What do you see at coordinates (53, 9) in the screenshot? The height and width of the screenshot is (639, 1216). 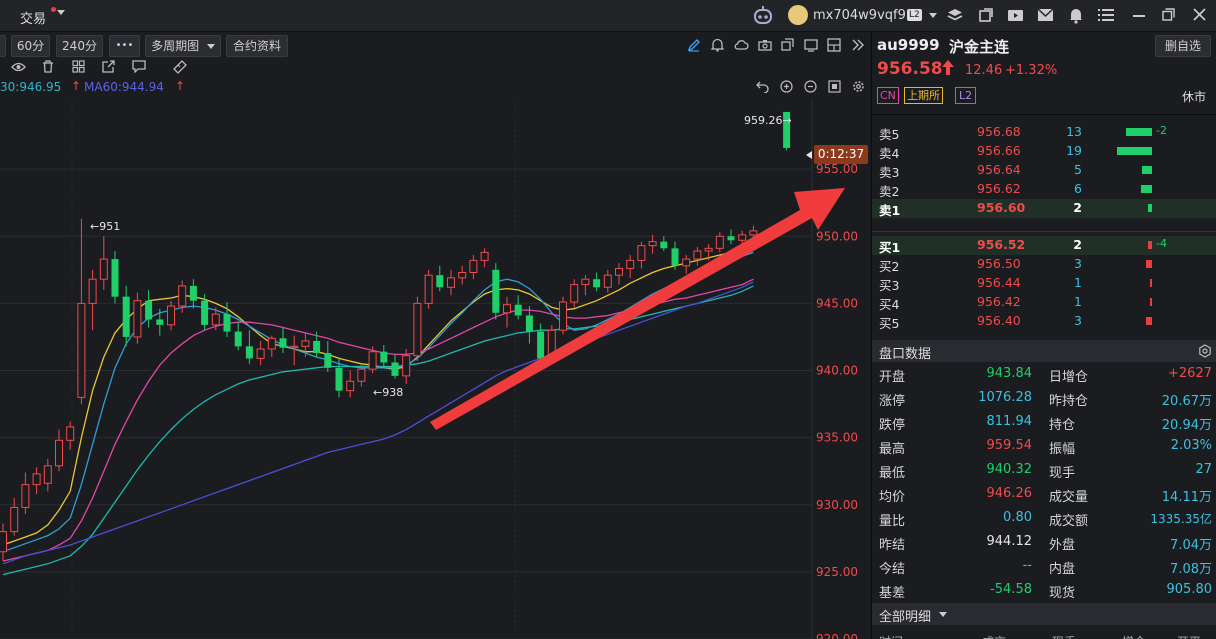 I see `notification-dot` at bounding box center [53, 9].